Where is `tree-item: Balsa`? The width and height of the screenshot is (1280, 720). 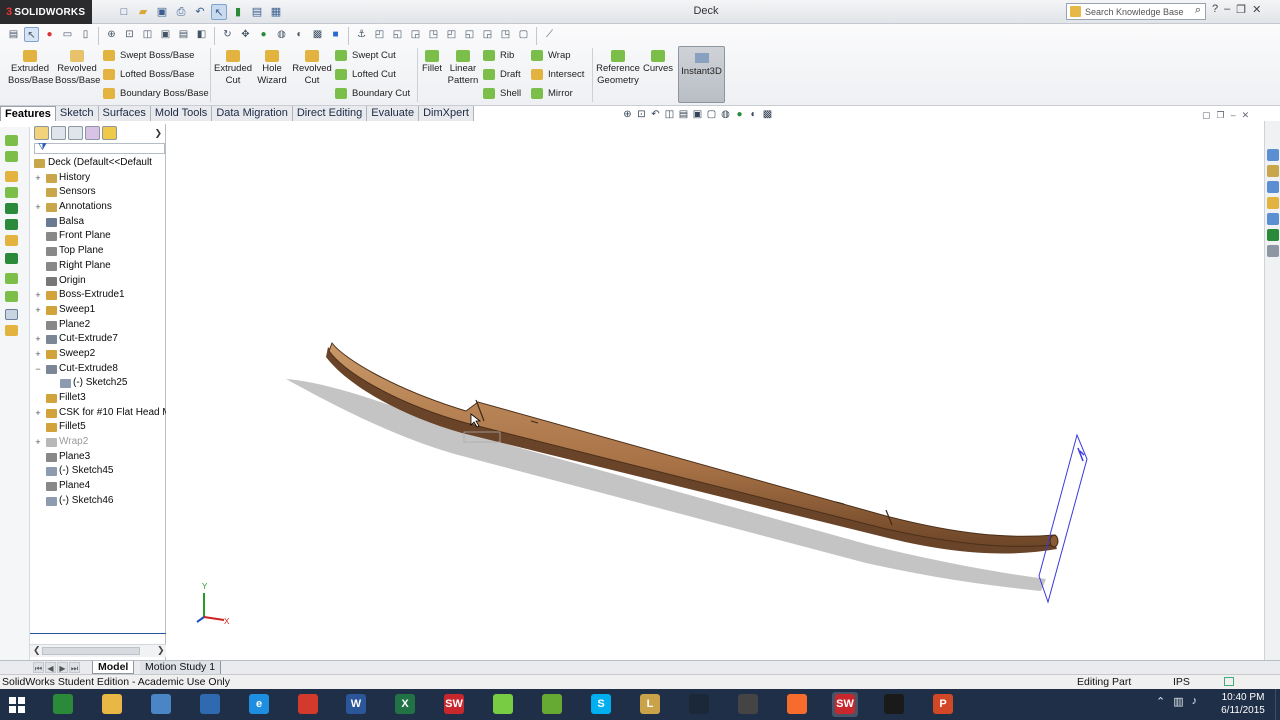
tree-item: Balsa is located at coordinates (98, 222).